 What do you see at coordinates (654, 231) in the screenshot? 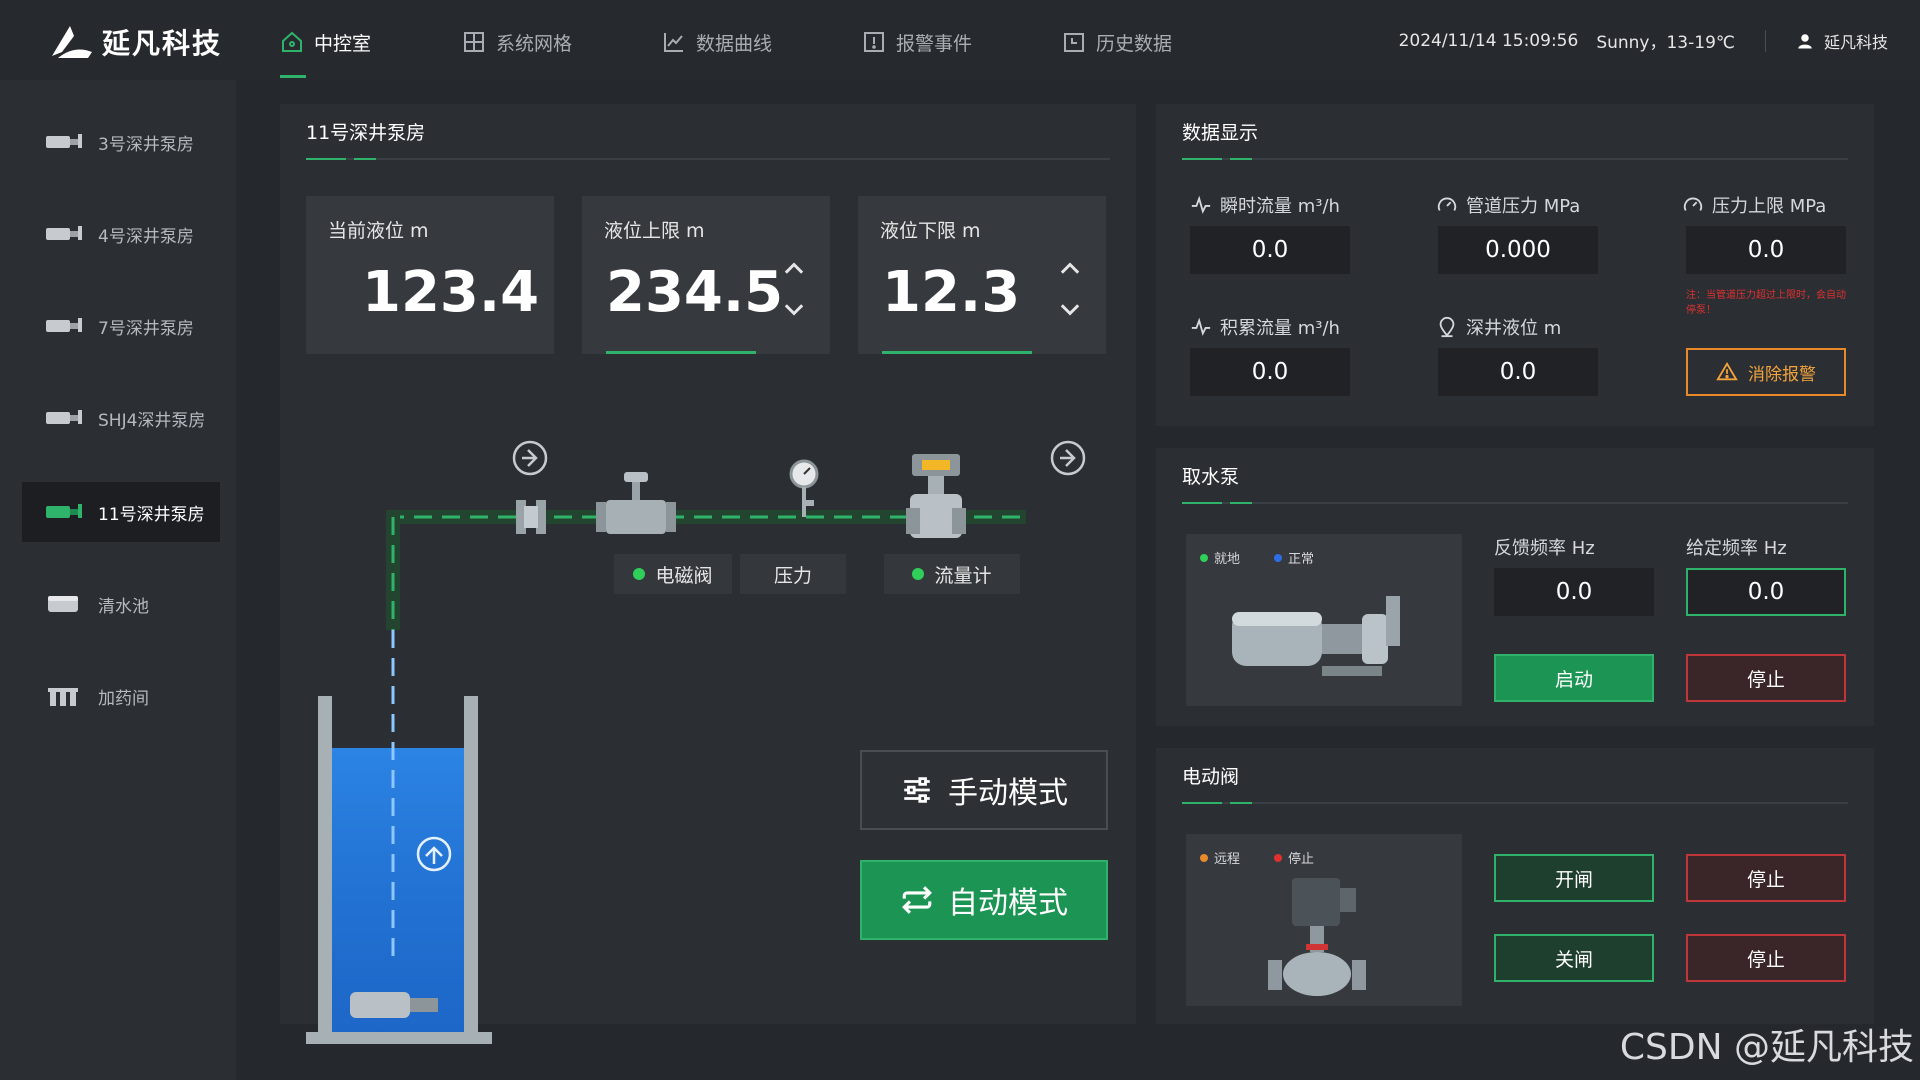
I see `card-label: 液位上限 m` at bounding box center [654, 231].